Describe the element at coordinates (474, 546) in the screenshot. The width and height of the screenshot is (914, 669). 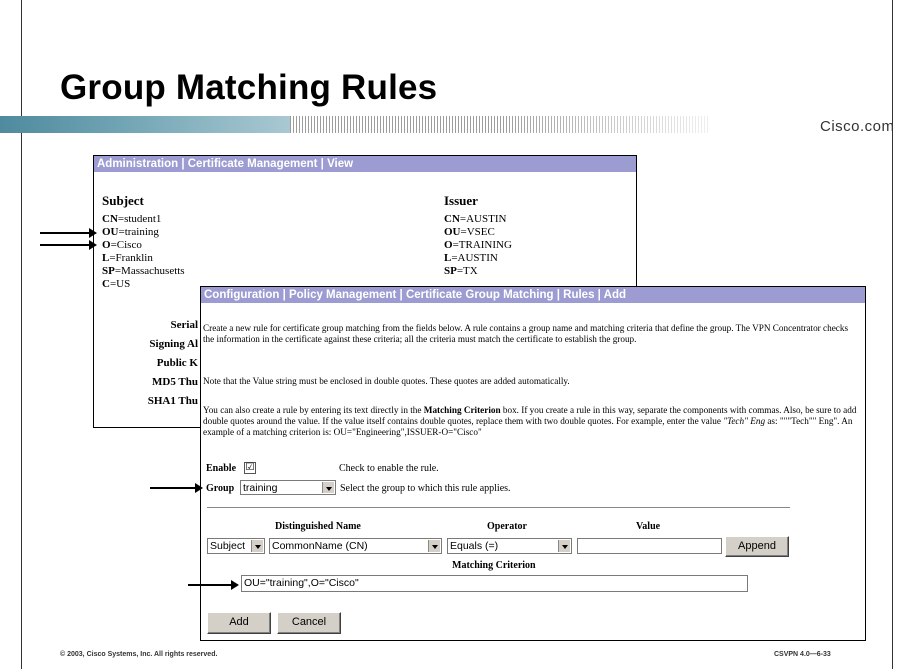
I see `operator-value: Equals (=)` at that location.